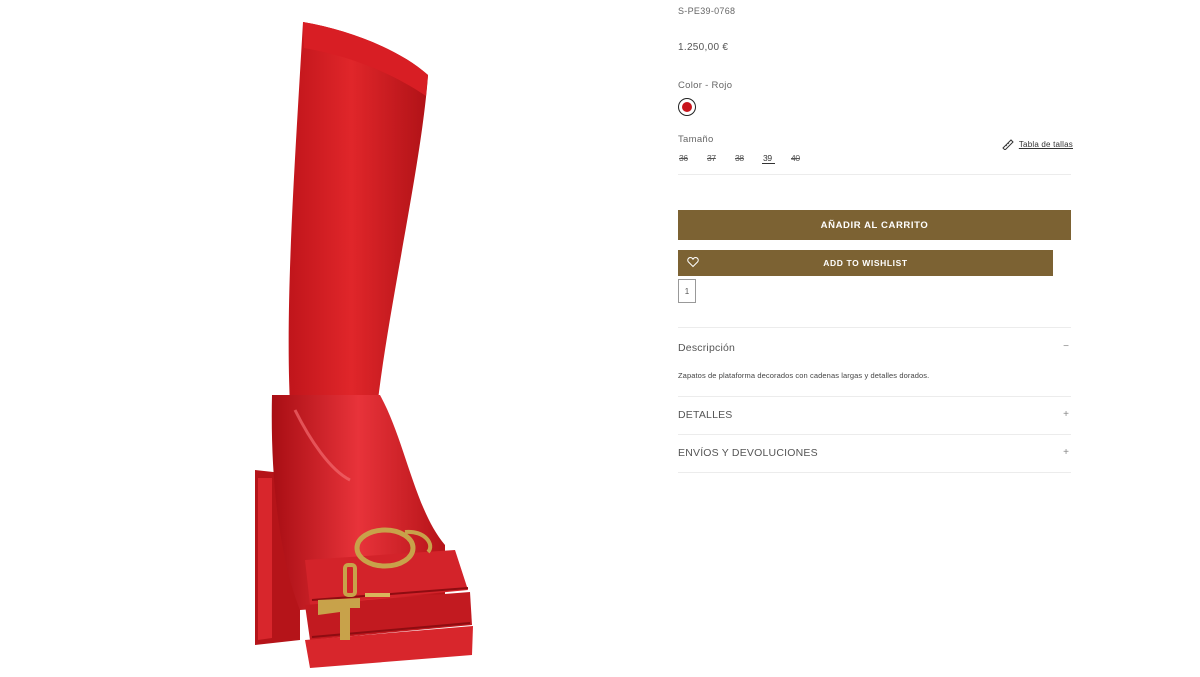 Image resolution: width=1200 pixels, height=677 pixels. Describe the element at coordinates (804, 158) in the screenshot. I see `size-option-40: 40` at that location.